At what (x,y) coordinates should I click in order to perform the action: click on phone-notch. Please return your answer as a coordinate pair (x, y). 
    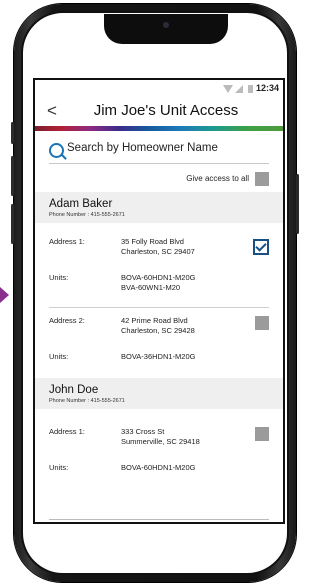
    Looking at the image, I should click on (166, 29).